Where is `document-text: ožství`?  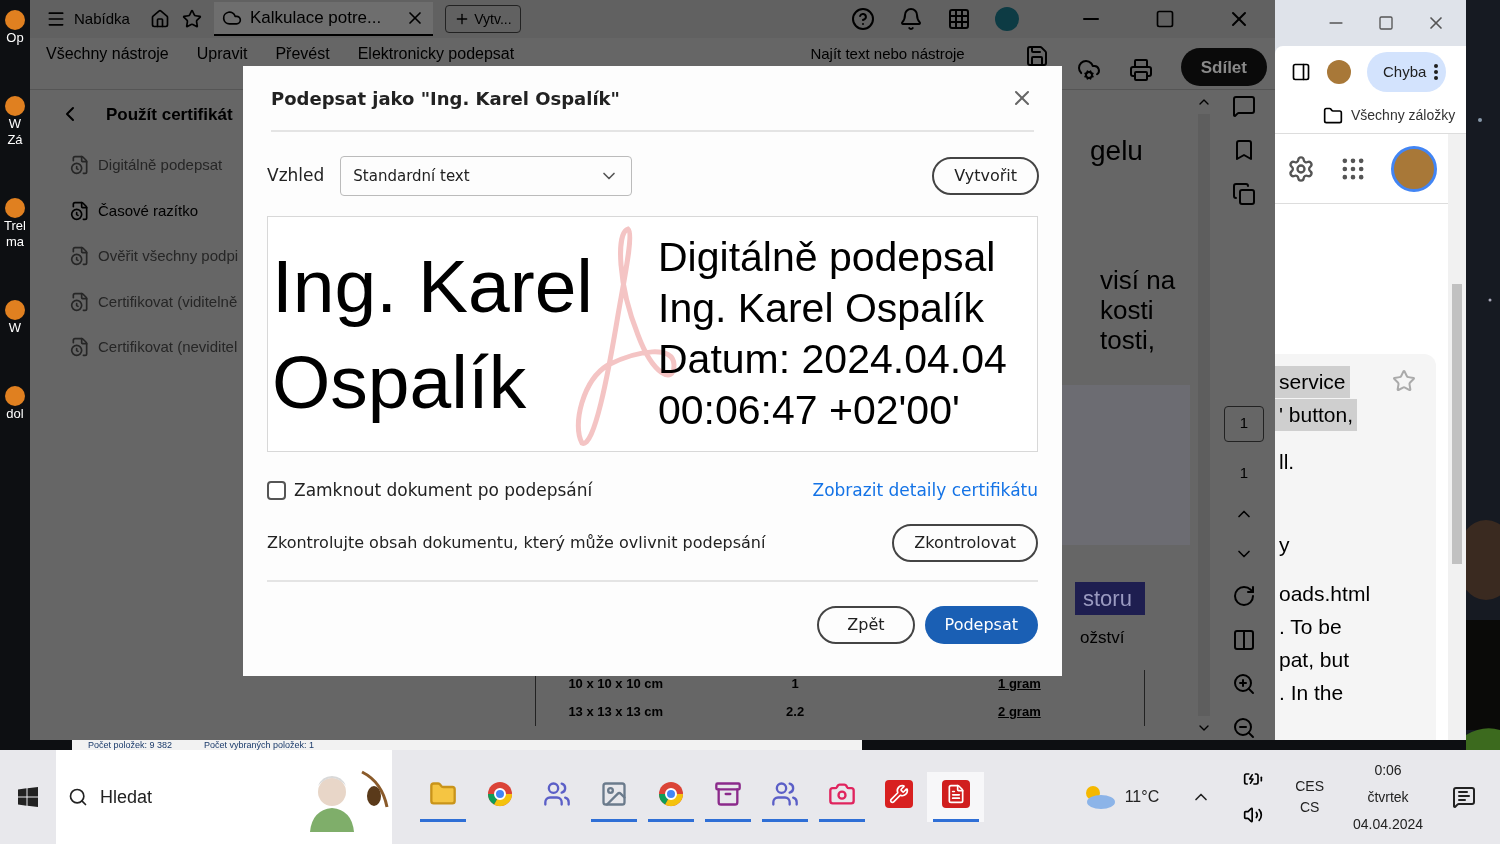
document-text: ožství is located at coordinates (1102, 637).